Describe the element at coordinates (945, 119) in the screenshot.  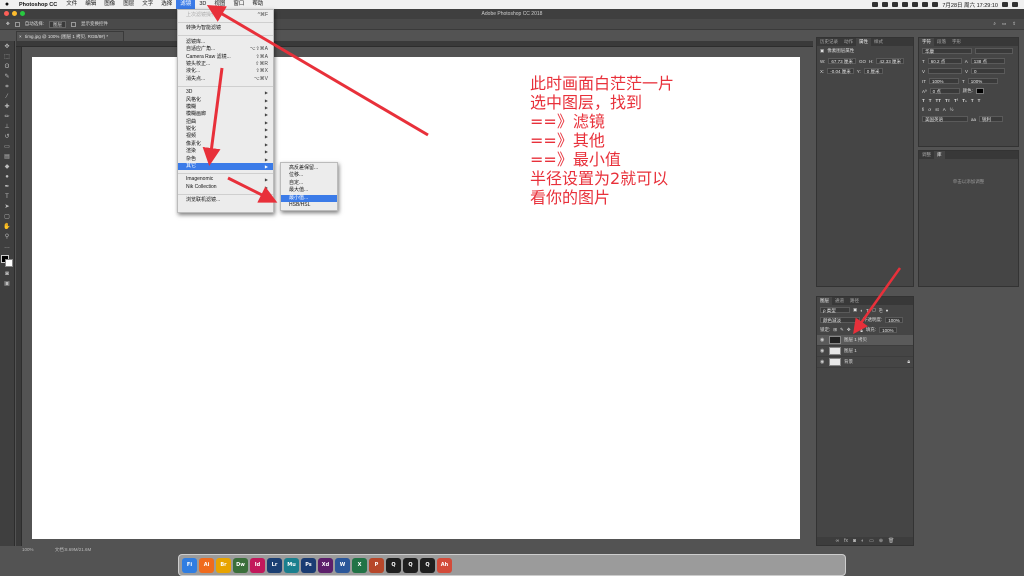
I see `language-select: 美国英语` at that location.